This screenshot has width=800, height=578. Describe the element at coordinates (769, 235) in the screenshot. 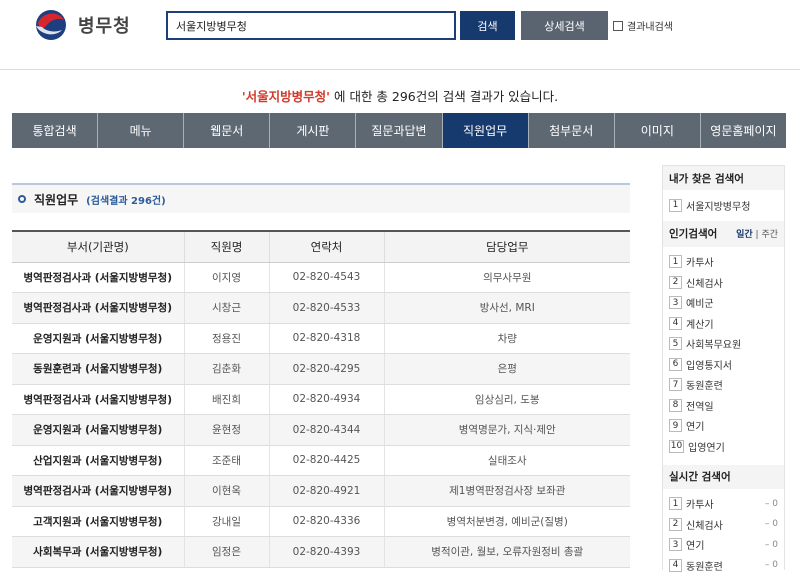

I see `toggle-weekly: 주간` at that location.